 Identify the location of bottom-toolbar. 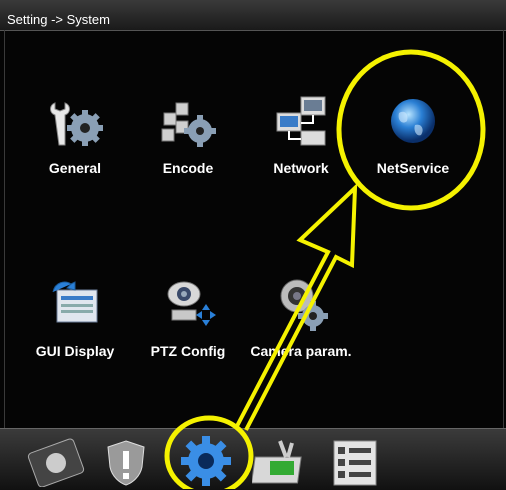
(253, 459).